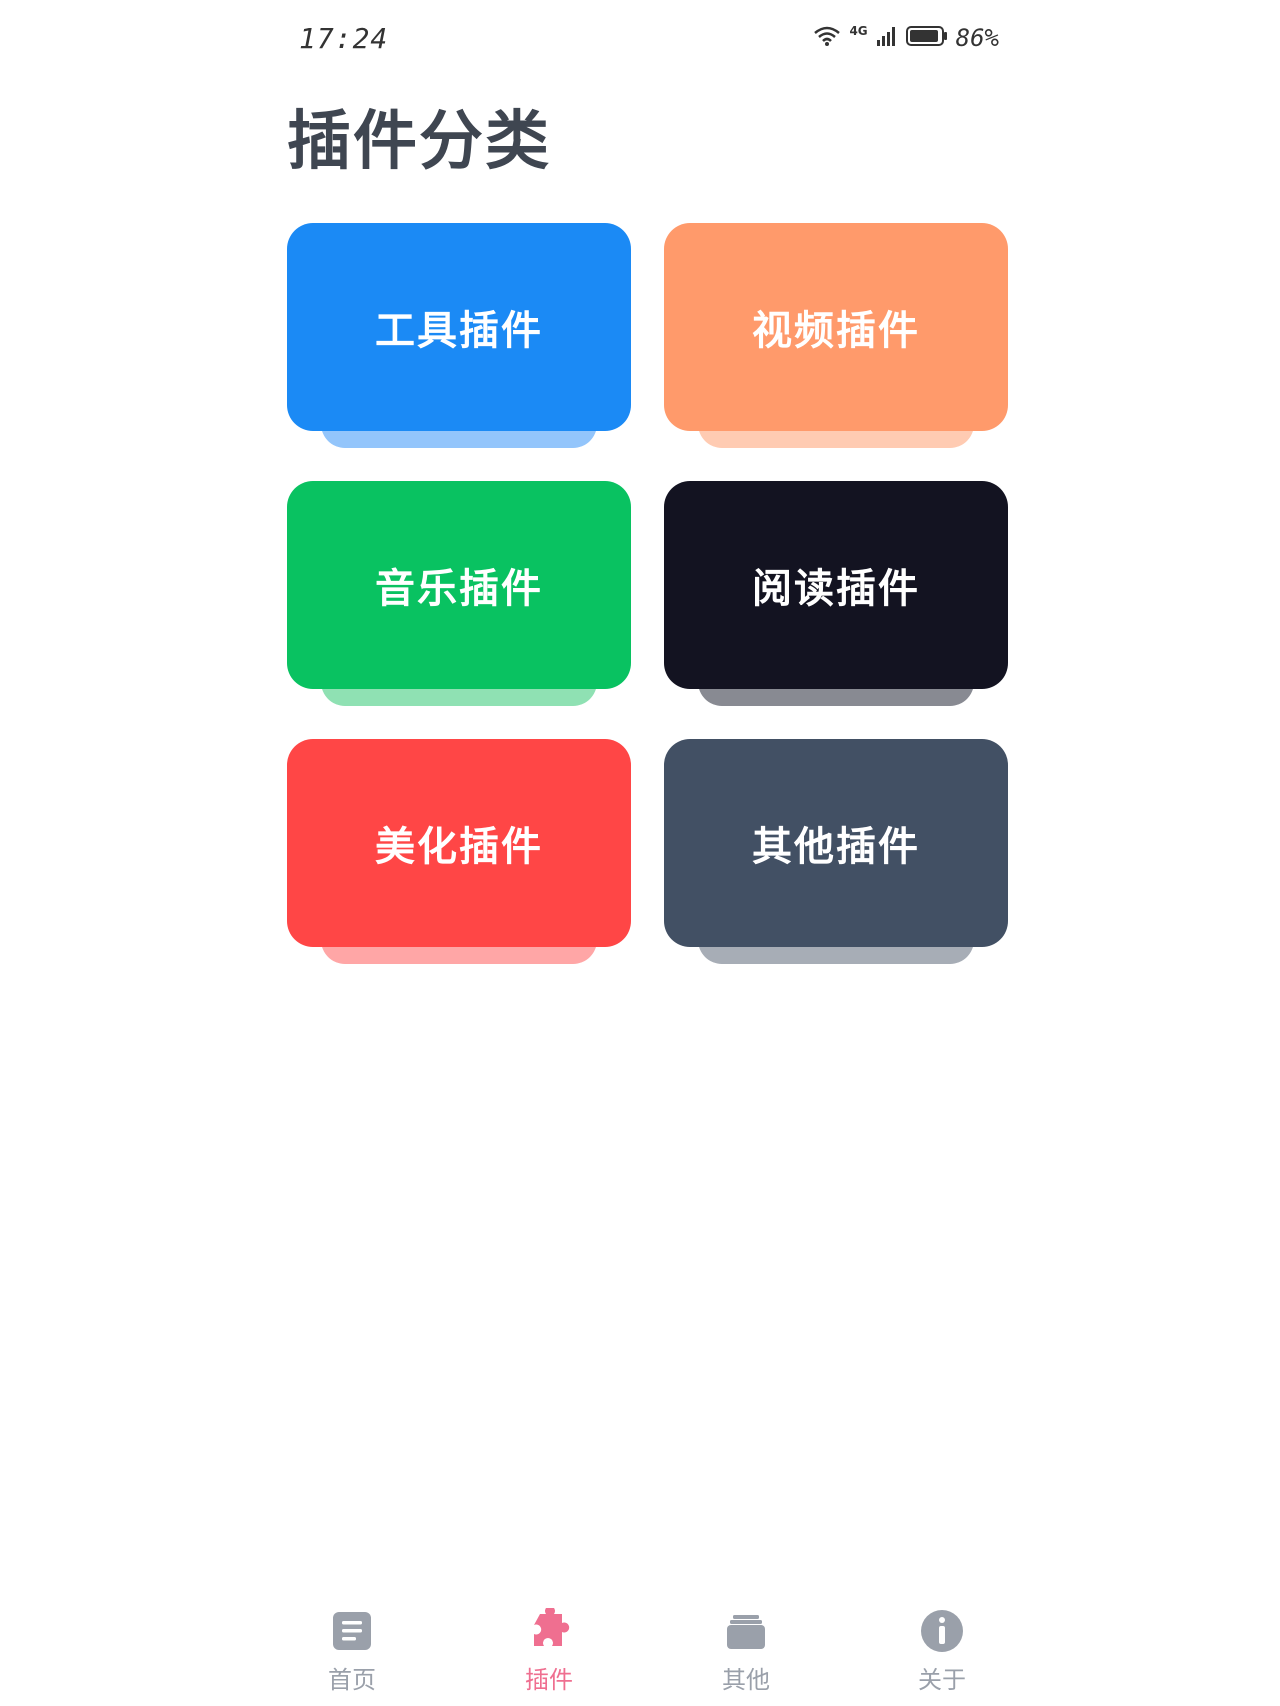 The image size is (1280, 1706). Describe the element at coordinates (926, 38) in the screenshot. I see `battery-icon` at that location.